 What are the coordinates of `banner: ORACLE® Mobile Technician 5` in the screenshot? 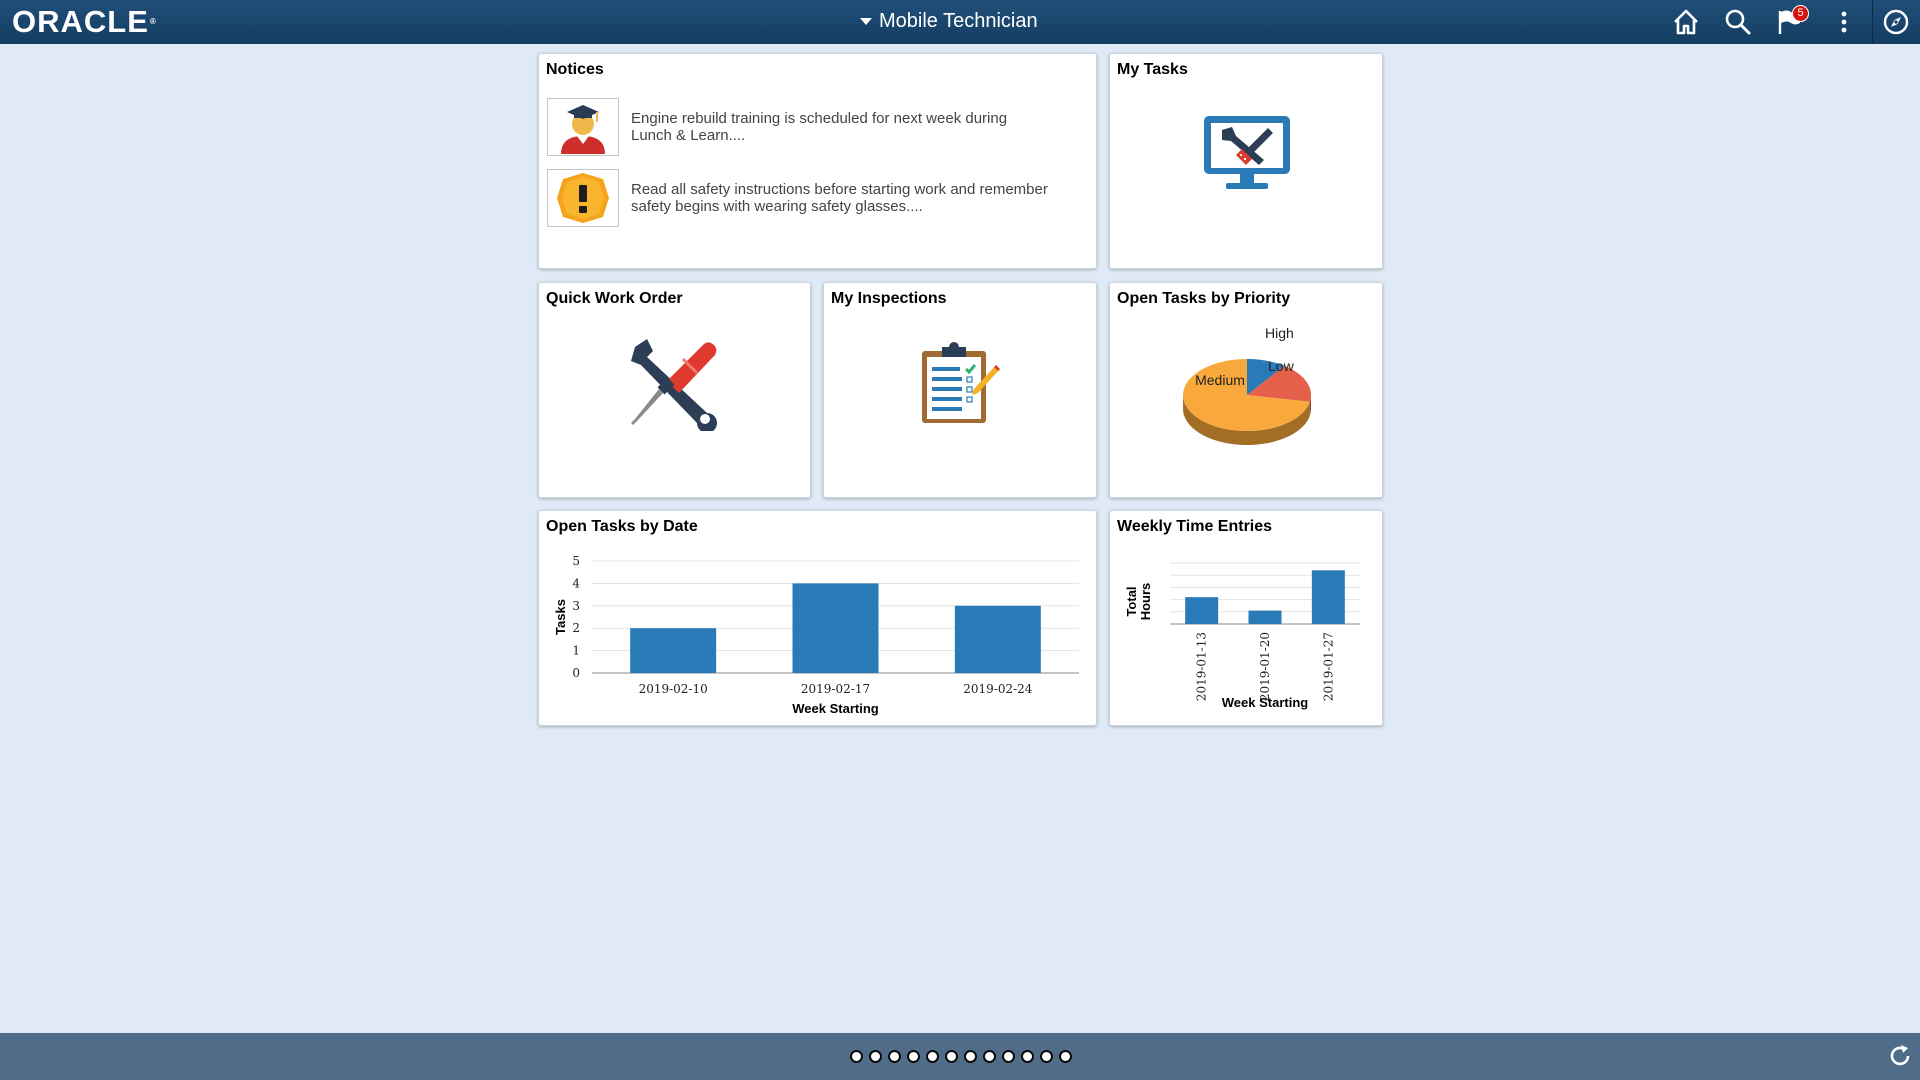 It's located at (960, 22).